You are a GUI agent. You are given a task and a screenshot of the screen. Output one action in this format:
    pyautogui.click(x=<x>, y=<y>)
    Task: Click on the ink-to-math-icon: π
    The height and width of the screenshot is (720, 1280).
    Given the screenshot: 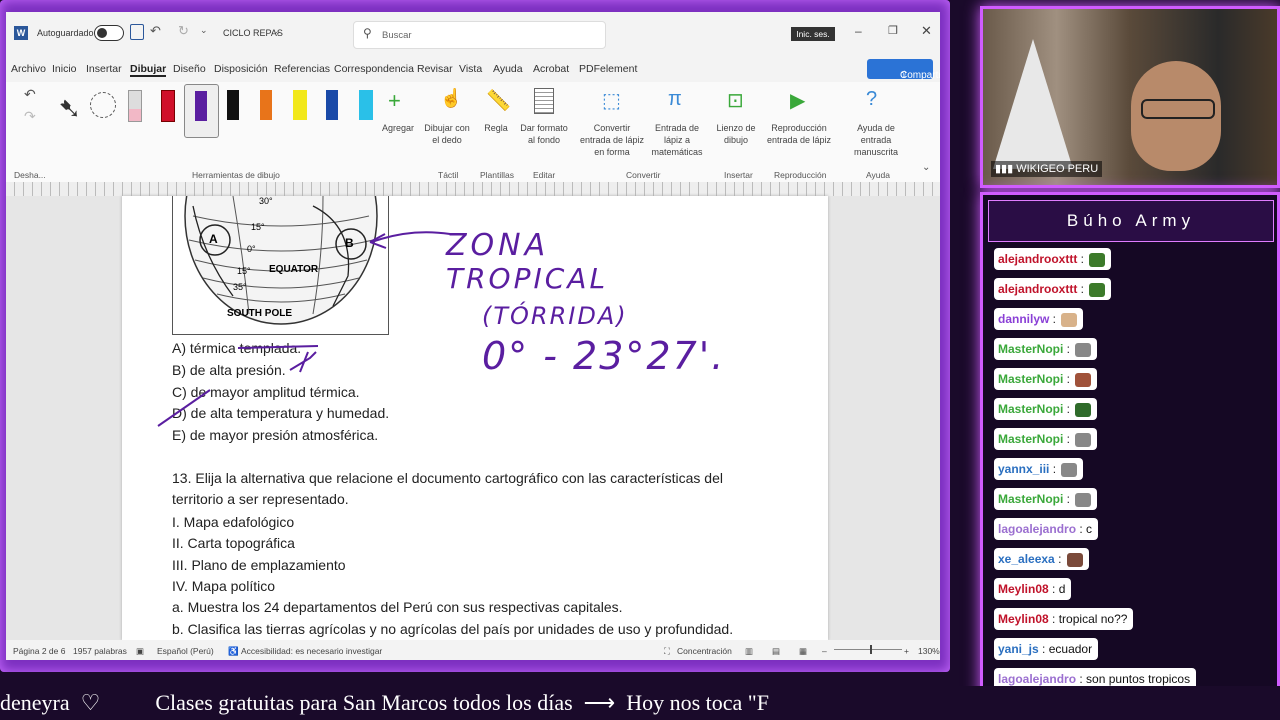 What is the action you would take?
    pyautogui.click(x=675, y=99)
    